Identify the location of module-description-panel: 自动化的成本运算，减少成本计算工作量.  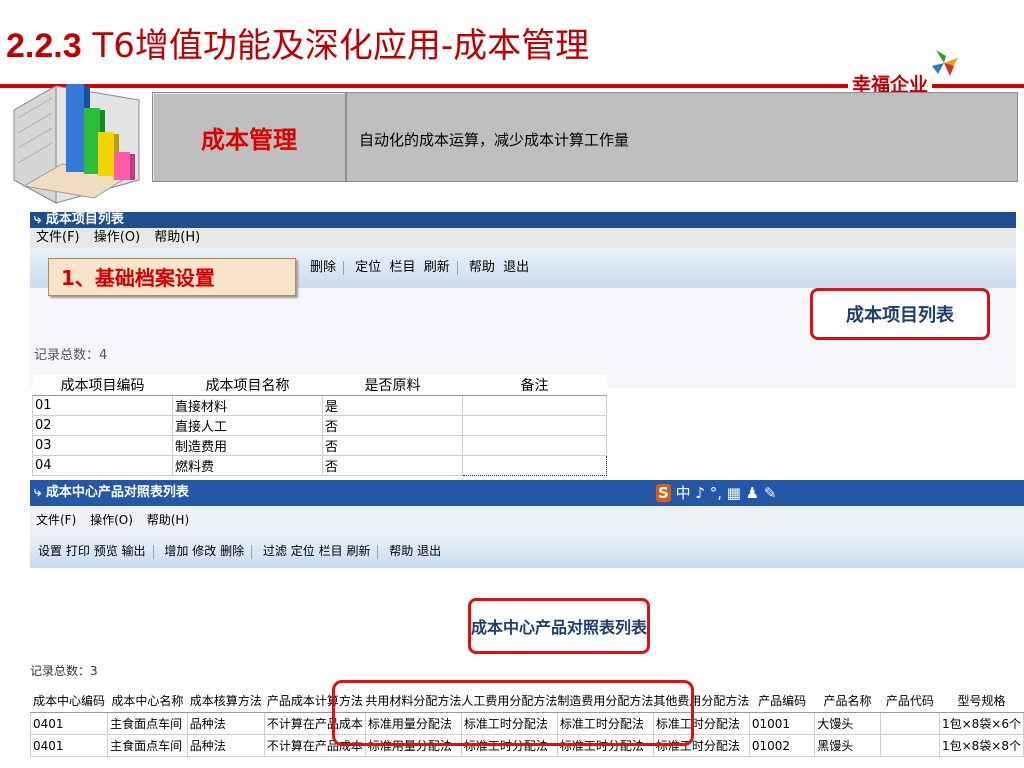
(682, 137).